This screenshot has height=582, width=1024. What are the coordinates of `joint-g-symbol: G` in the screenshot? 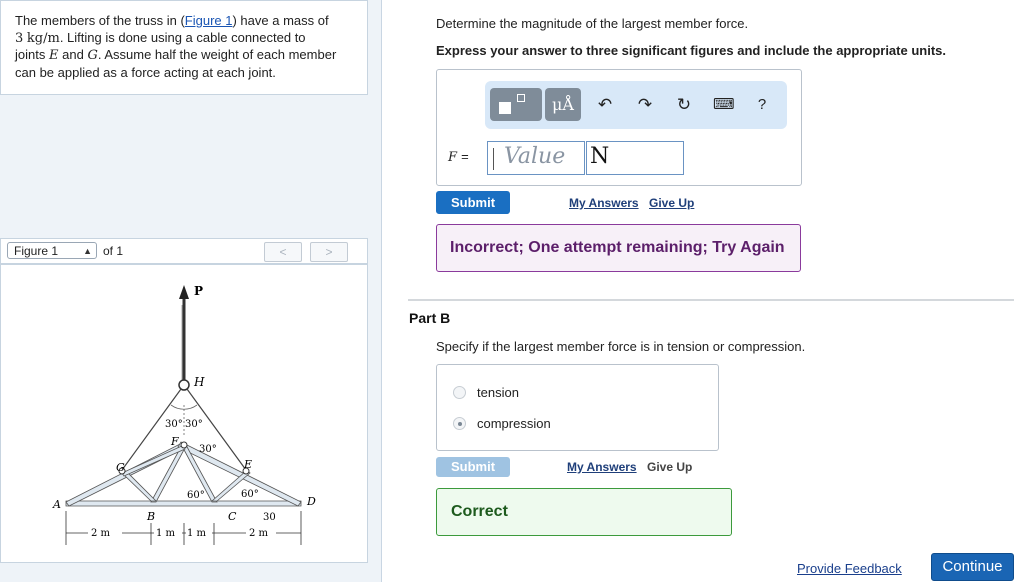 It's located at (92, 55).